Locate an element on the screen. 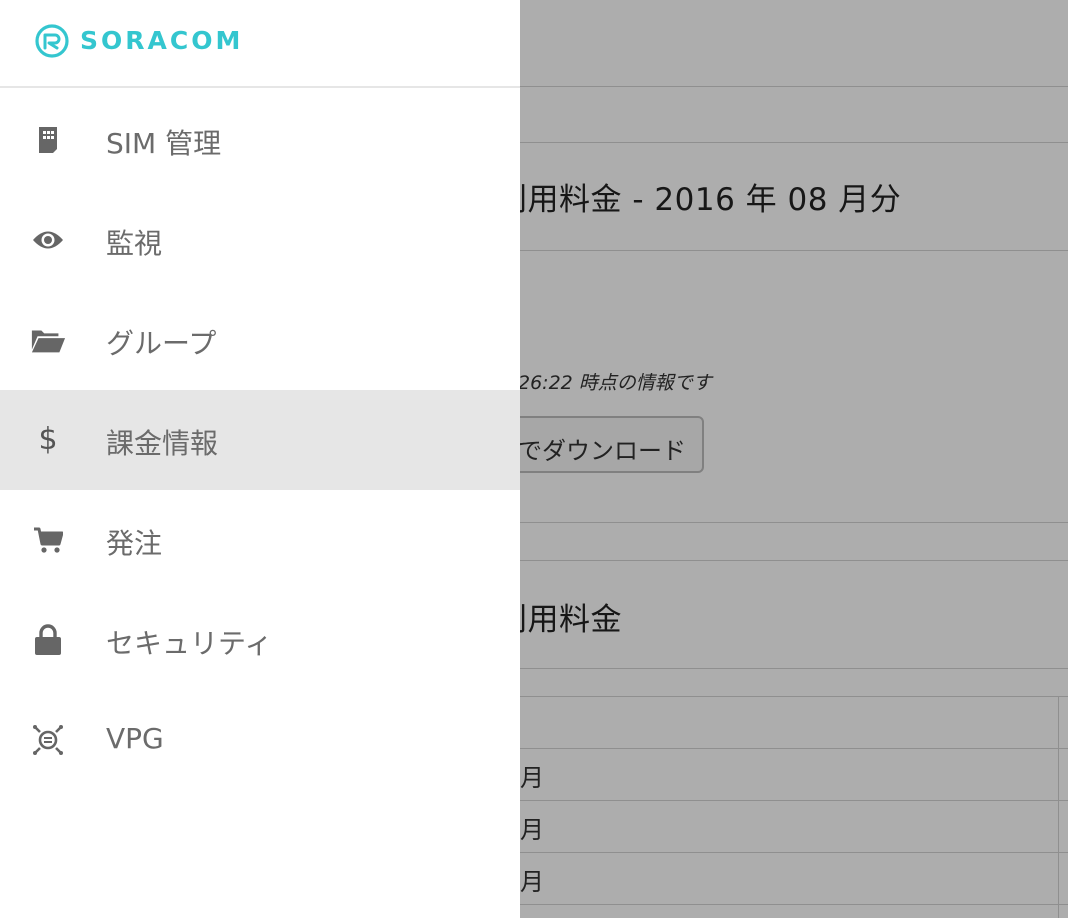 The height and width of the screenshot is (918, 1068). soracom-logo-icon is located at coordinates (52, 41).